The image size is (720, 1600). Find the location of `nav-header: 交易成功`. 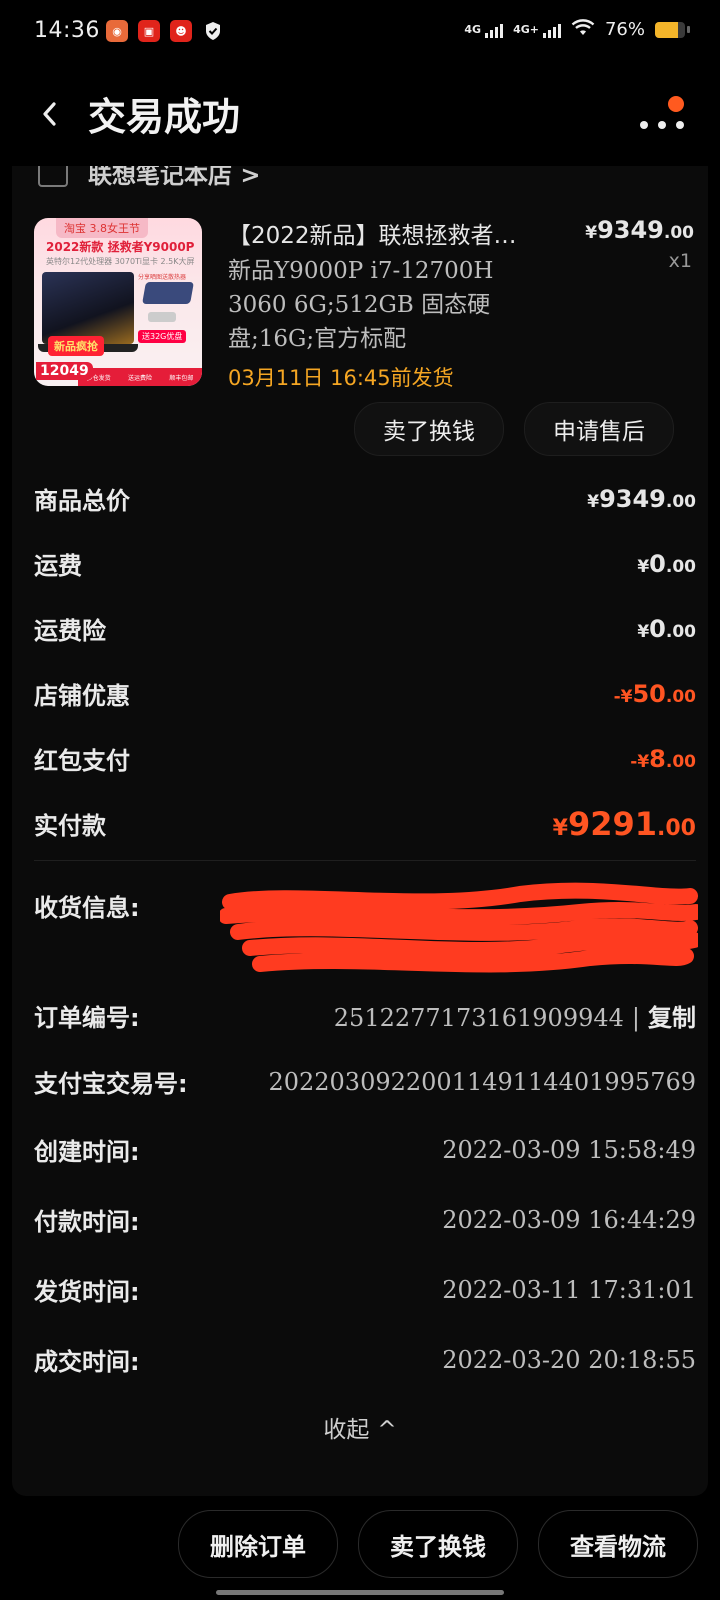

nav-header: 交易成功 is located at coordinates (360, 116).